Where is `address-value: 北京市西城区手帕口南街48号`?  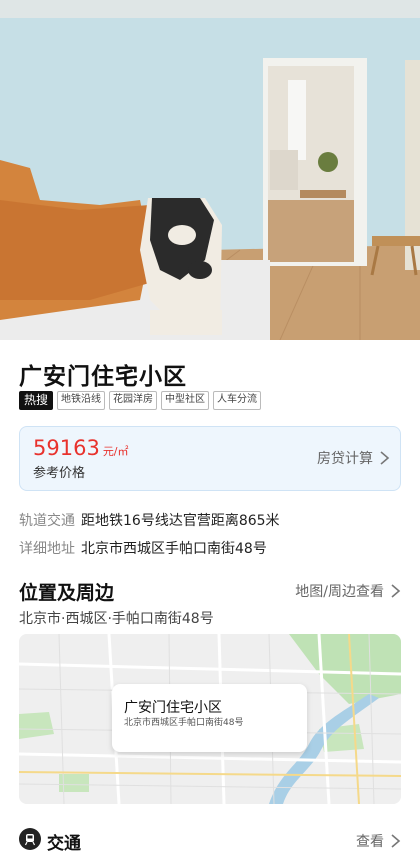
address-value: 北京市西城区手帕口南街48号 is located at coordinates (174, 549).